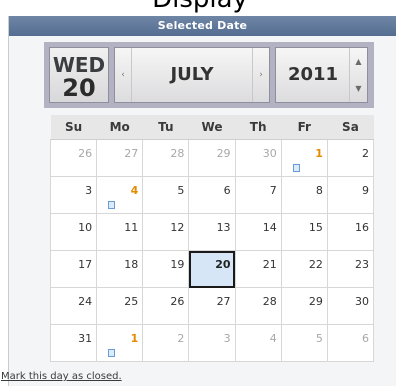 The height and width of the screenshot is (386, 399). Describe the element at coordinates (120, 306) in the screenshot. I see `calendar-day: 25` at that location.